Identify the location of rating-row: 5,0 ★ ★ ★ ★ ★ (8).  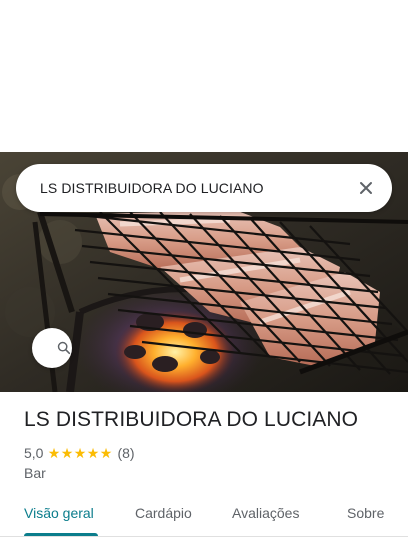
(79, 453).